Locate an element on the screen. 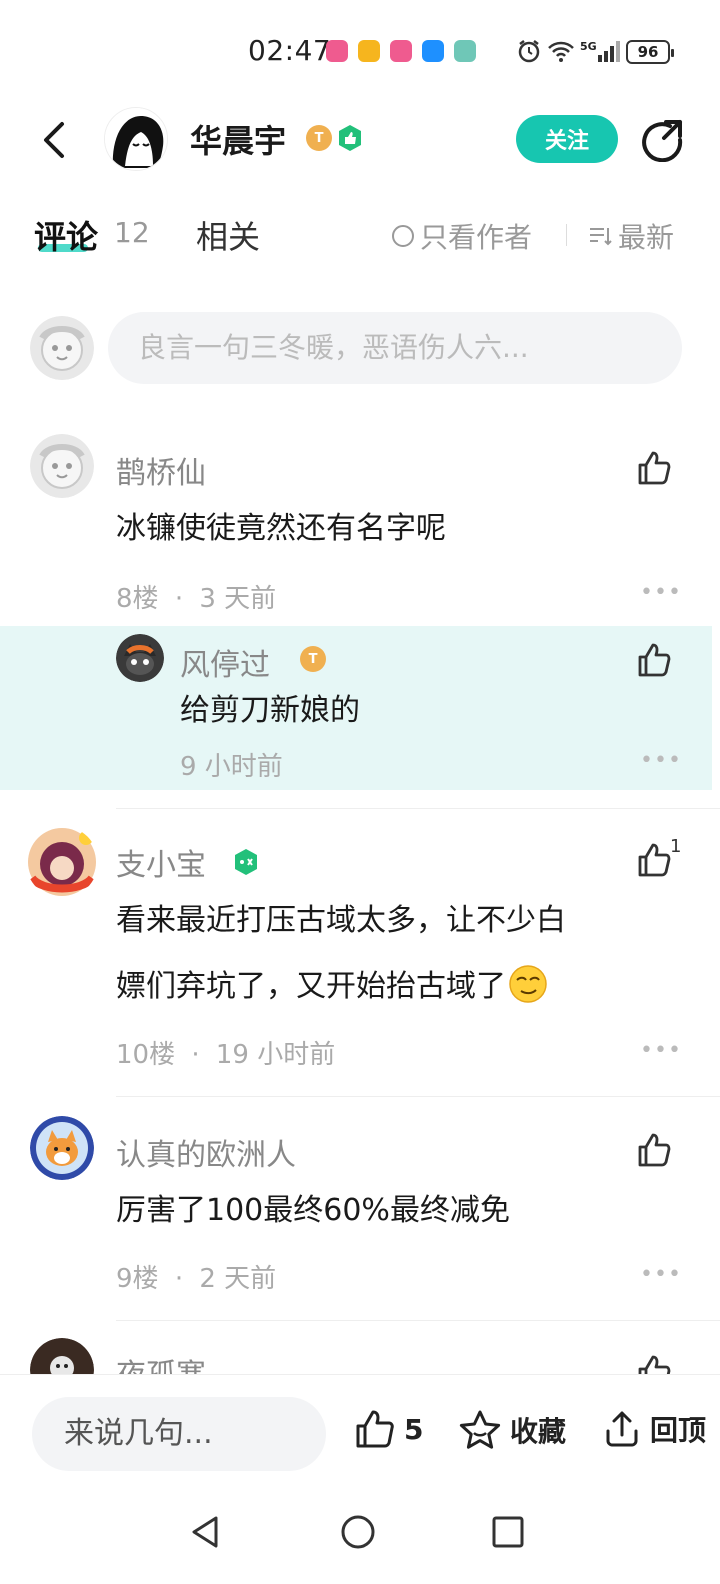 This screenshot has width=720, height=1584. divider is located at coordinates (566, 235).